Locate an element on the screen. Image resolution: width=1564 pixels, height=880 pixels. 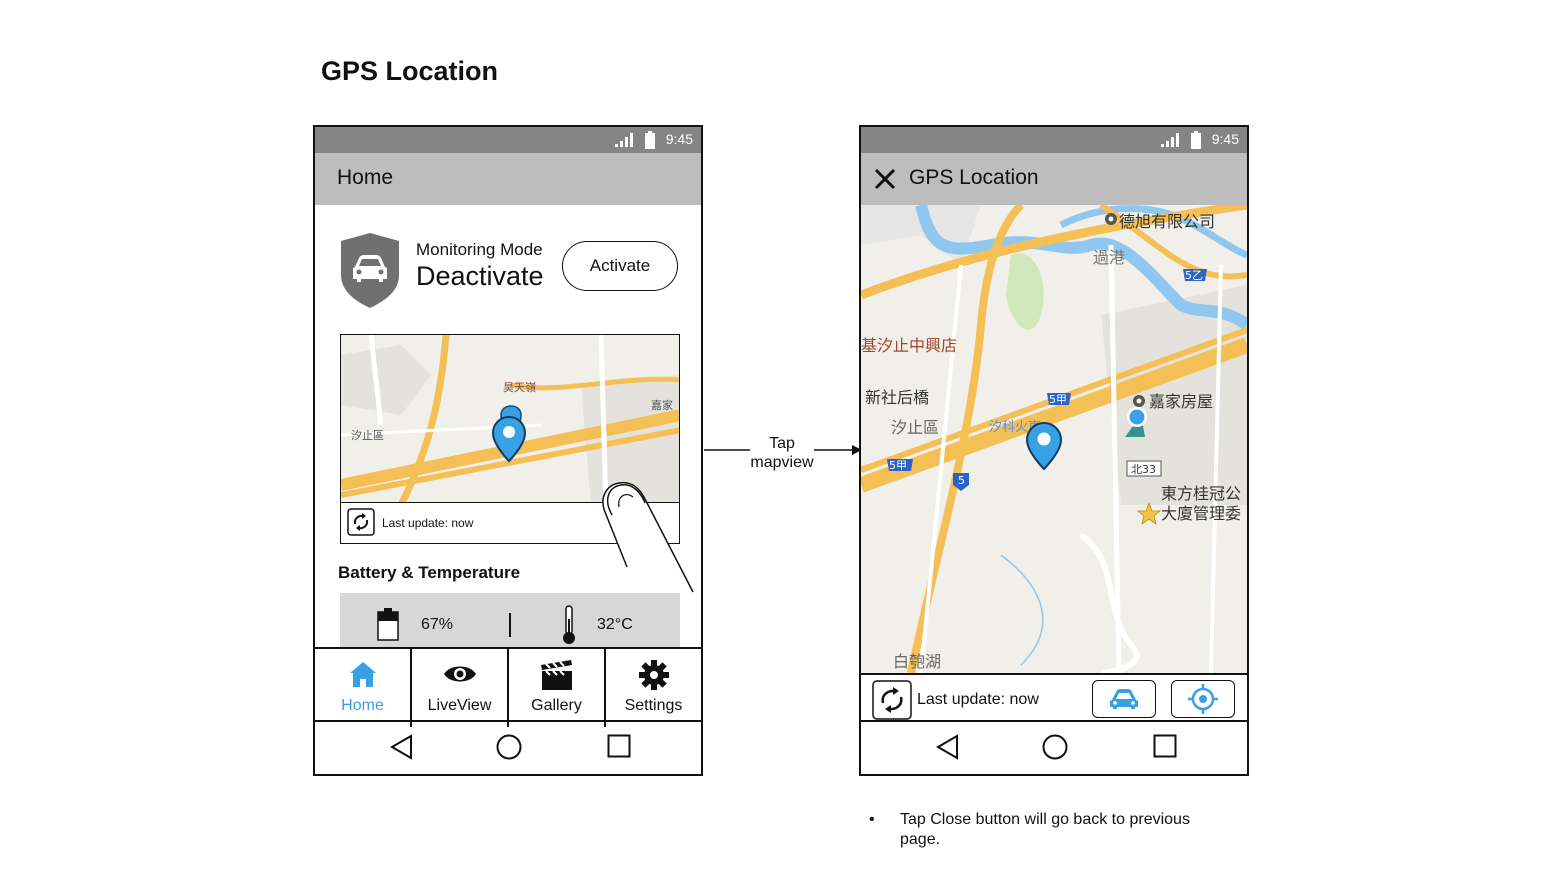
map-label: 新社后橋 is located at coordinates (897, 397).